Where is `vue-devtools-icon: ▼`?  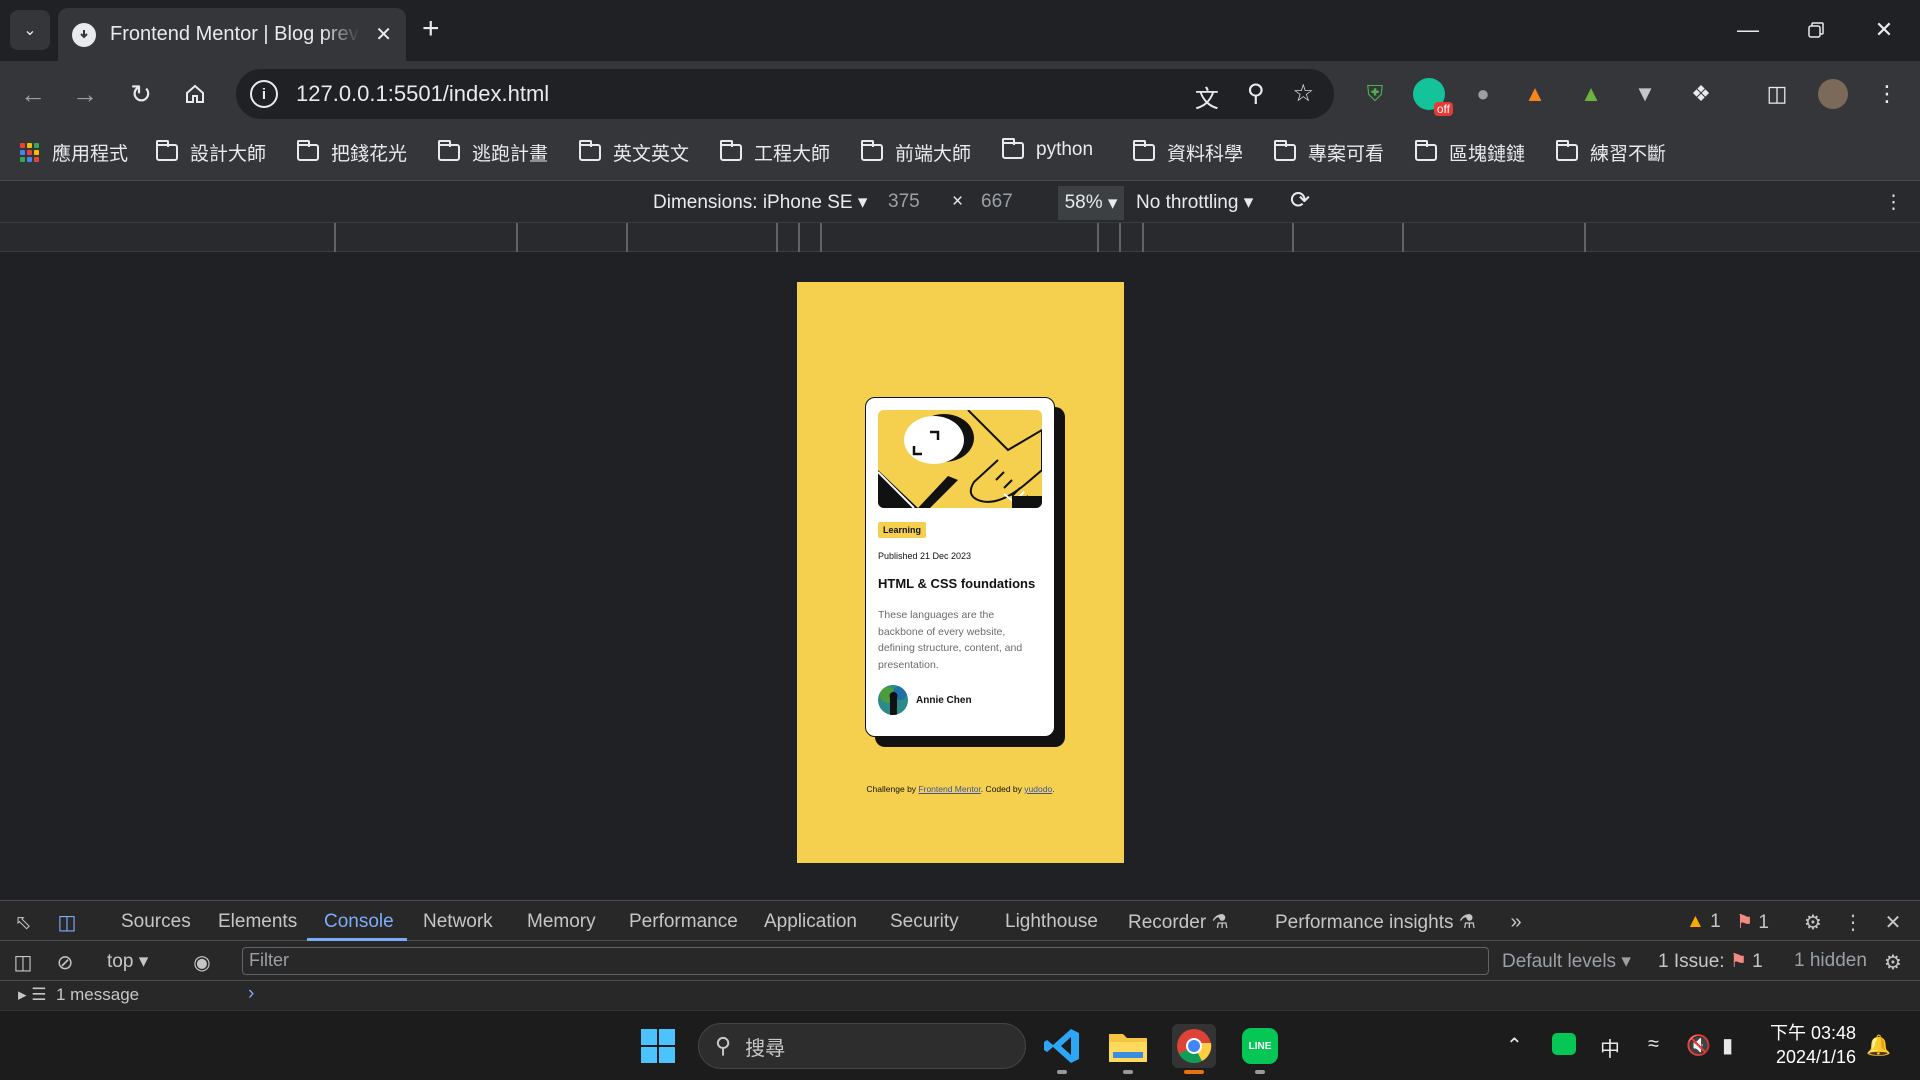 vue-devtools-icon: ▼ is located at coordinates (1645, 94).